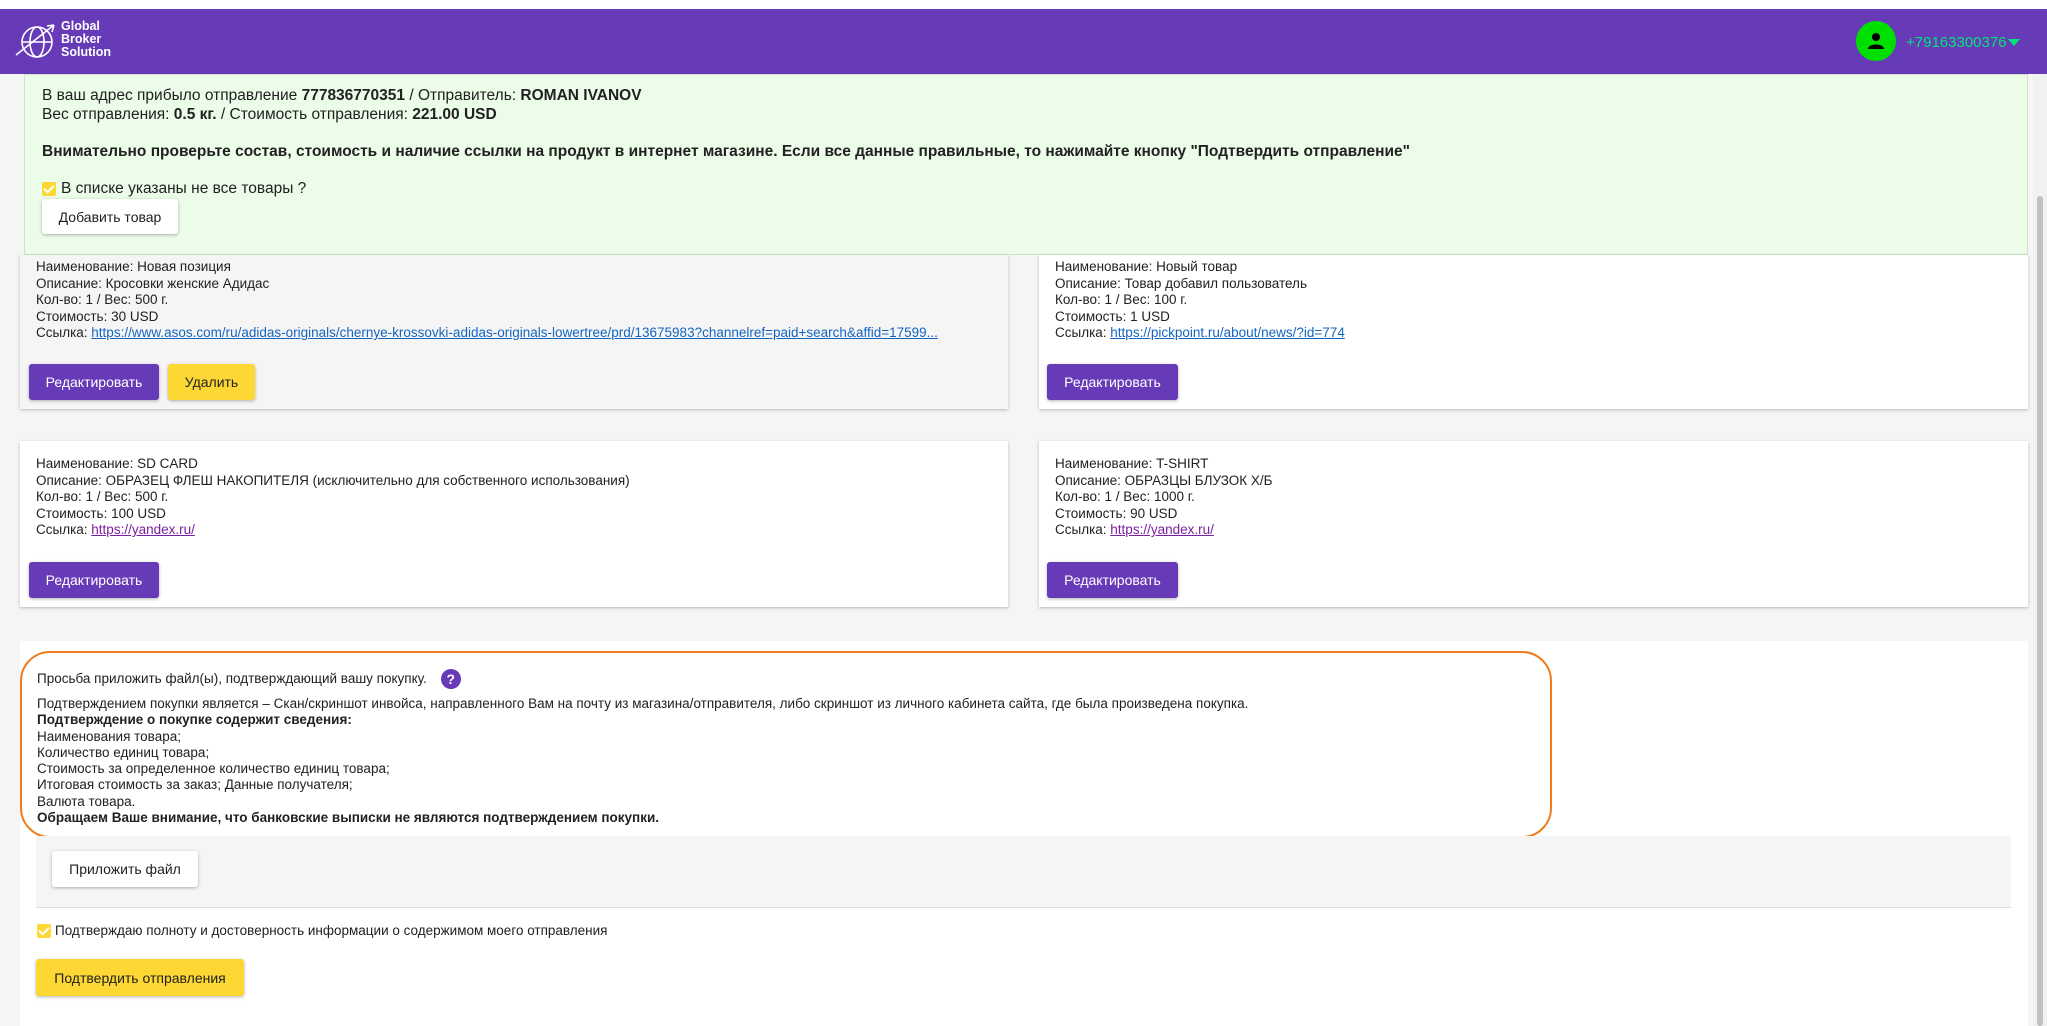 The height and width of the screenshot is (1026, 2047). What do you see at coordinates (153, 283) in the screenshot?
I see `item-description: Описание: Кросовки женские Адидас` at bounding box center [153, 283].